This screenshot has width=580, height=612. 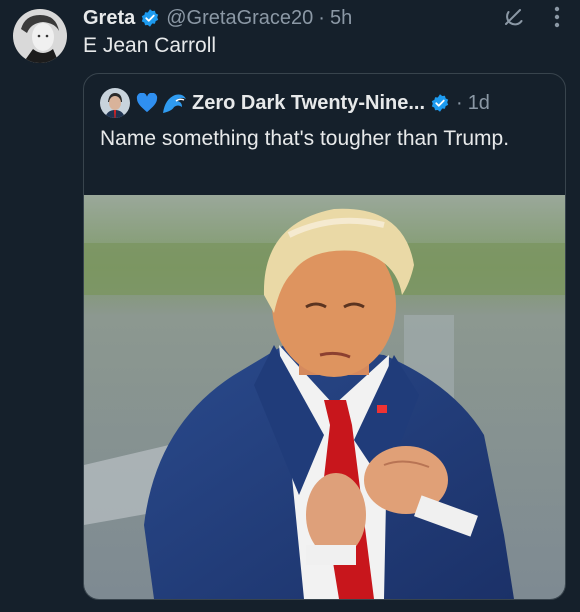 What do you see at coordinates (557, 19) in the screenshot?
I see `more-vertical-icon` at bounding box center [557, 19].